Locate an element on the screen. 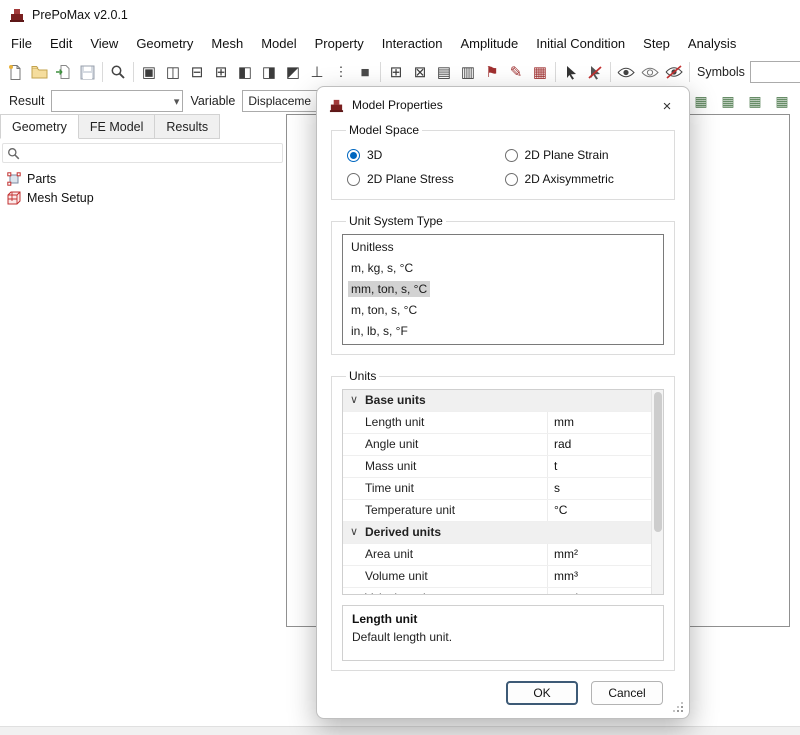 Image resolution: width=800 pixels, height=735 pixels. radio-3d: 3D is located at coordinates (426, 155).